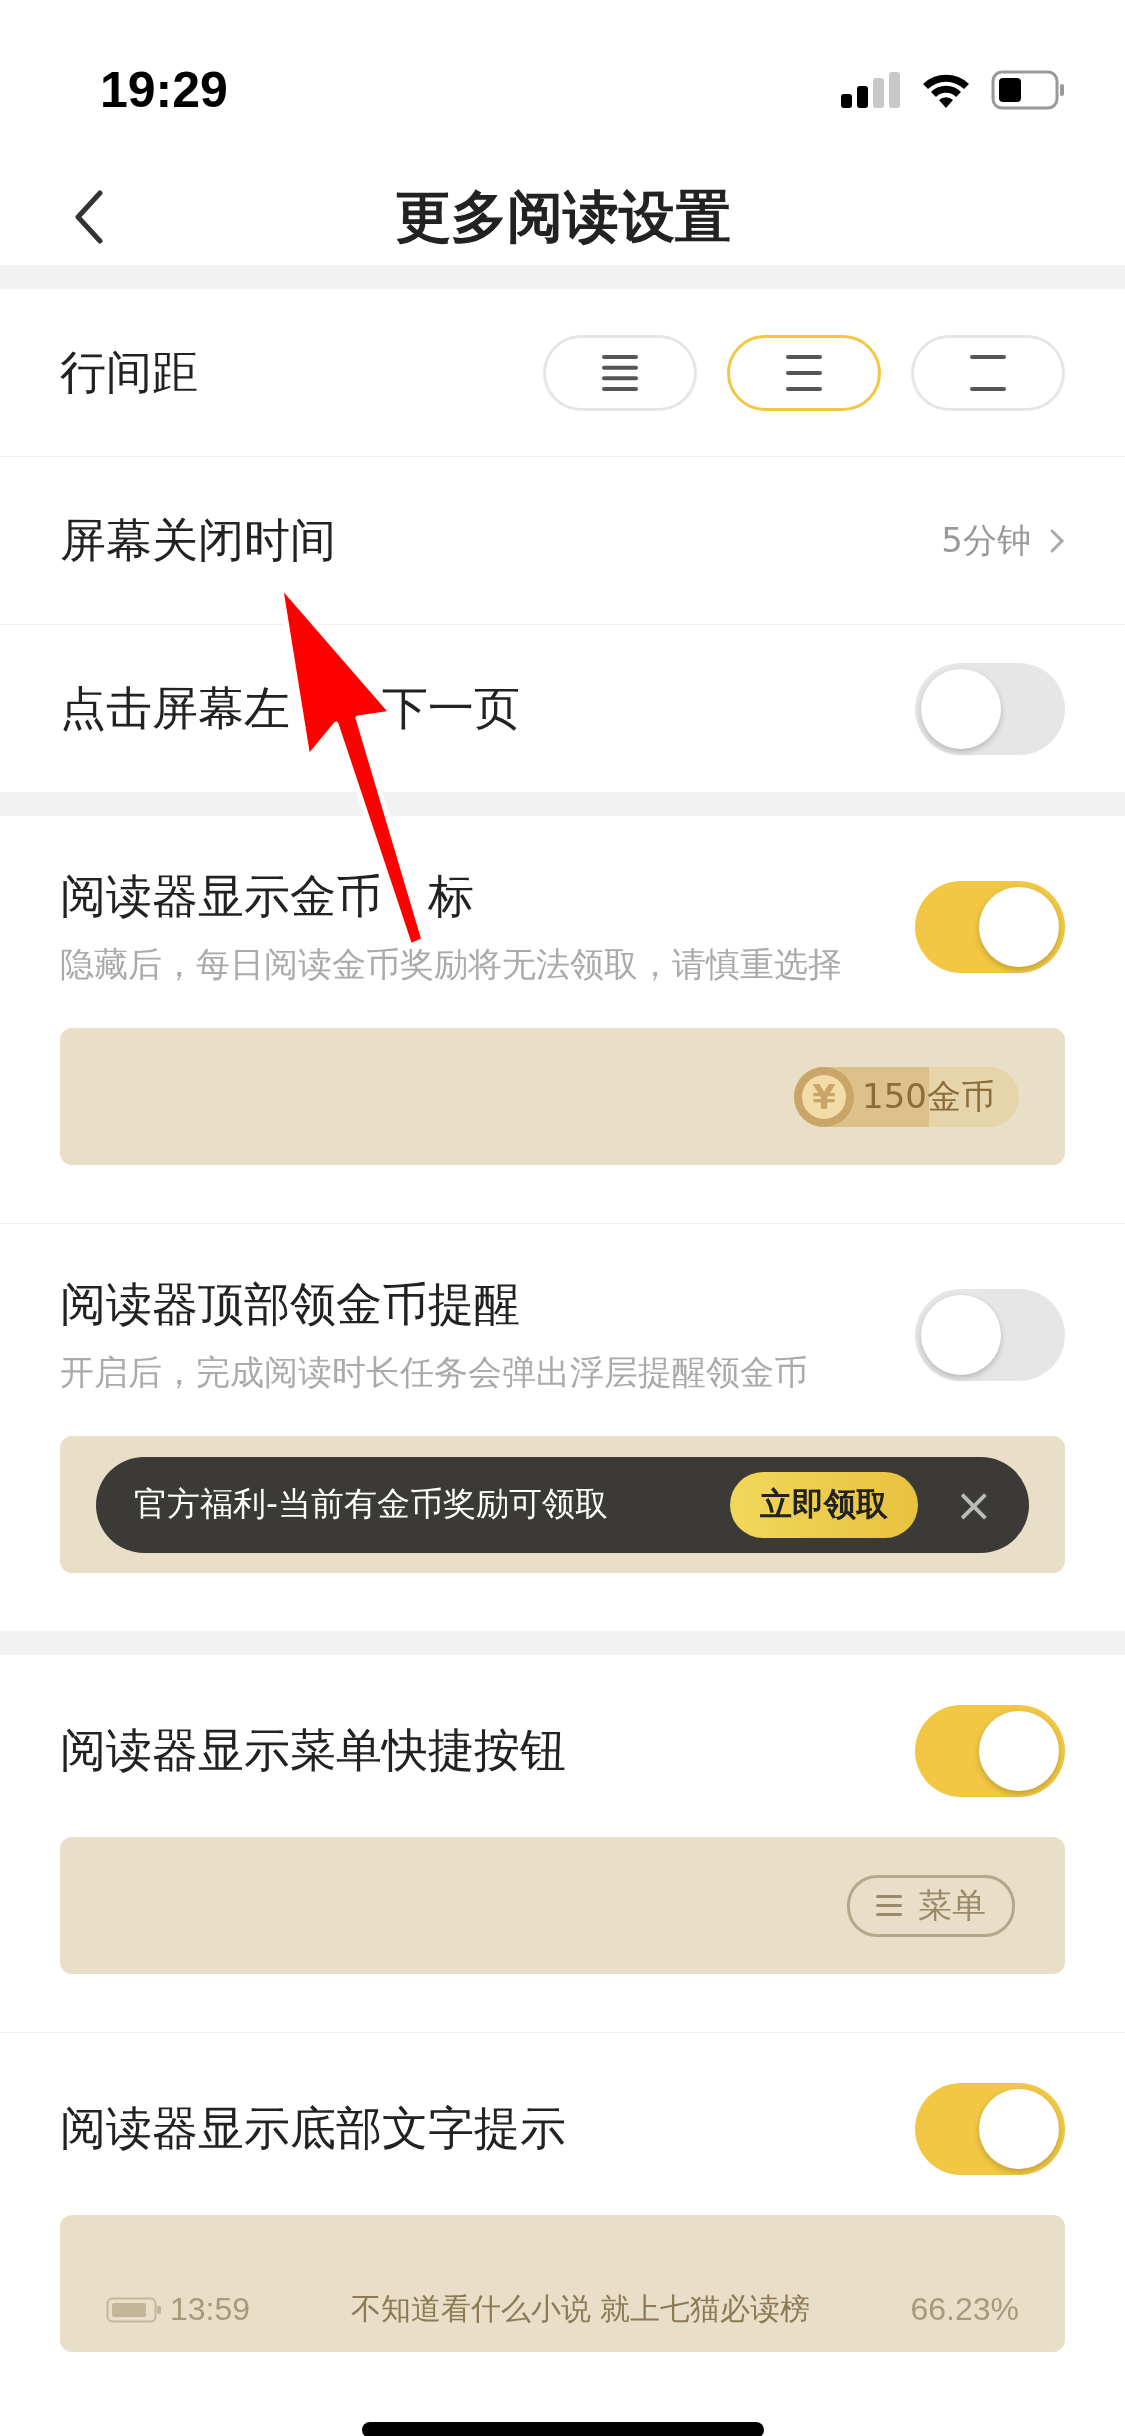 The height and width of the screenshot is (2436, 1125). What do you see at coordinates (451, 896) in the screenshot?
I see `setting-label: 标` at bounding box center [451, 896].